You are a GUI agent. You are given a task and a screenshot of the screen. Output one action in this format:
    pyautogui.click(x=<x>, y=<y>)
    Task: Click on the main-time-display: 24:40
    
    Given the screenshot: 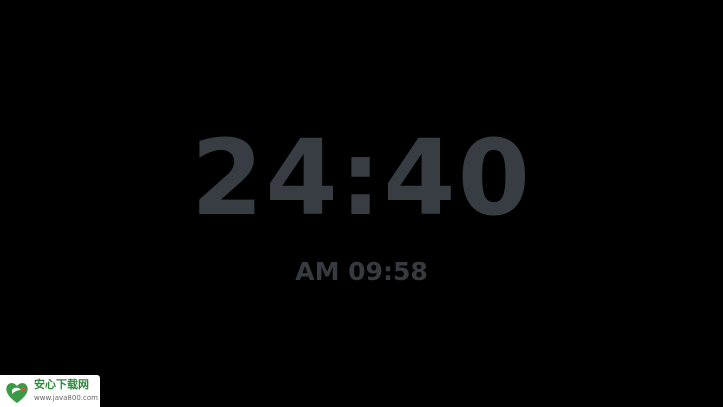 What is the action you would take?
    pyautogui.click(x=361, y=178)
    